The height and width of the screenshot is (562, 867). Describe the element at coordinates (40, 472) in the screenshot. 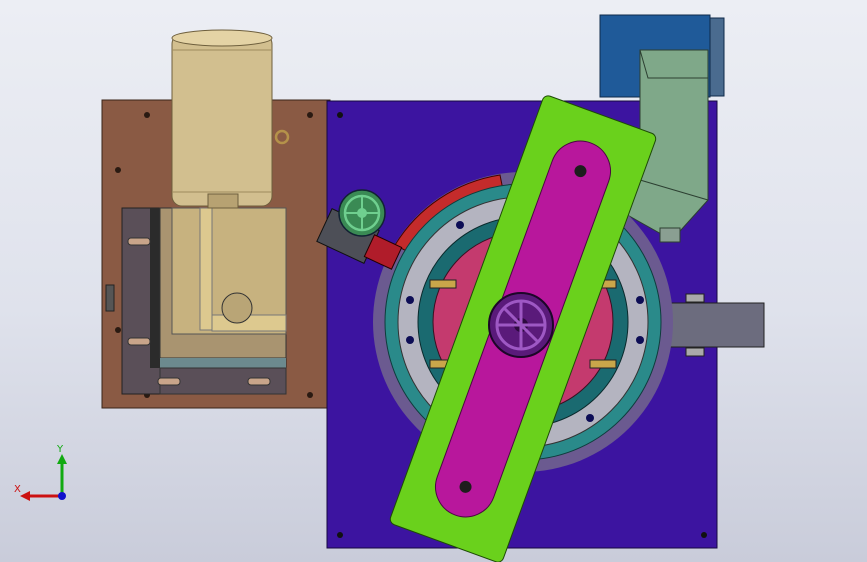

I see `coordinate-triad: Y X` at that location.